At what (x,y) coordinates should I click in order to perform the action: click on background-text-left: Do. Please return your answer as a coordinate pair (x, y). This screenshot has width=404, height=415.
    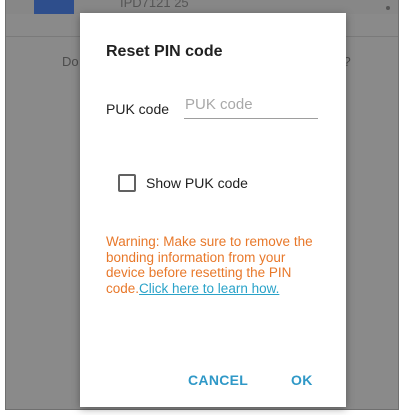
    Looking at the image, I should click on (70, 61).